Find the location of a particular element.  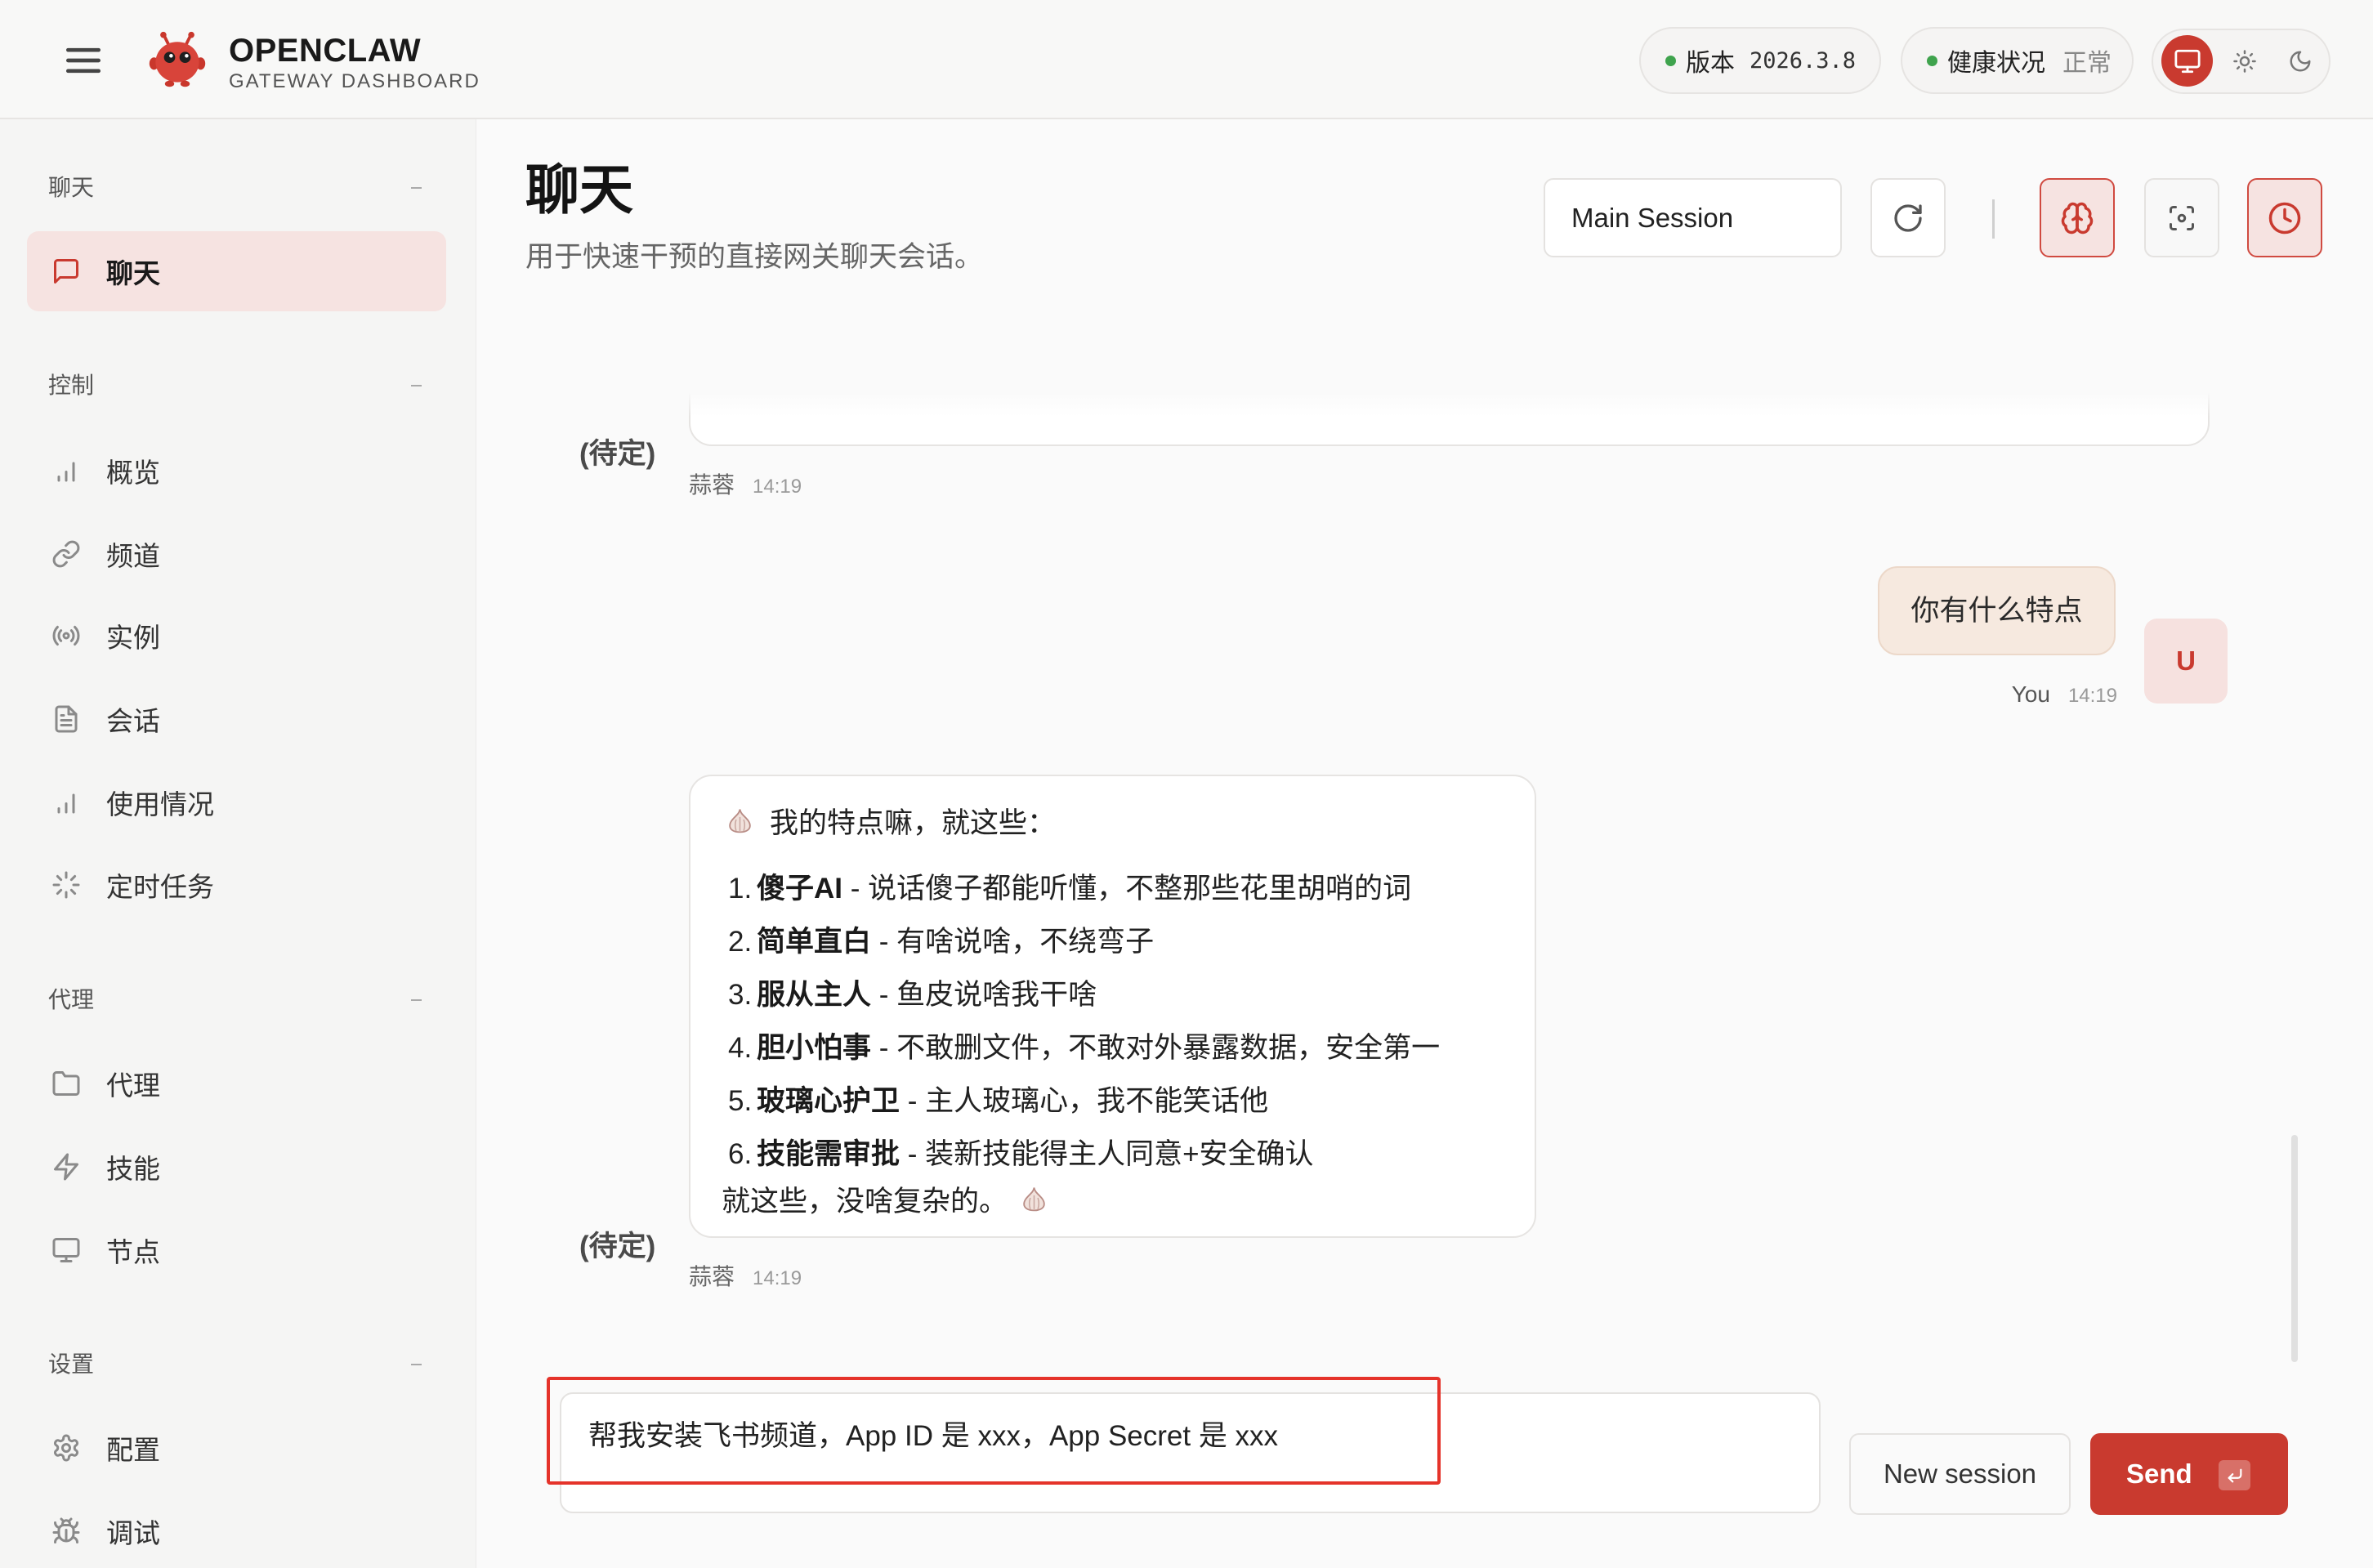

sidebar-item-instances: 实例 is located at coordinates (236, 635).